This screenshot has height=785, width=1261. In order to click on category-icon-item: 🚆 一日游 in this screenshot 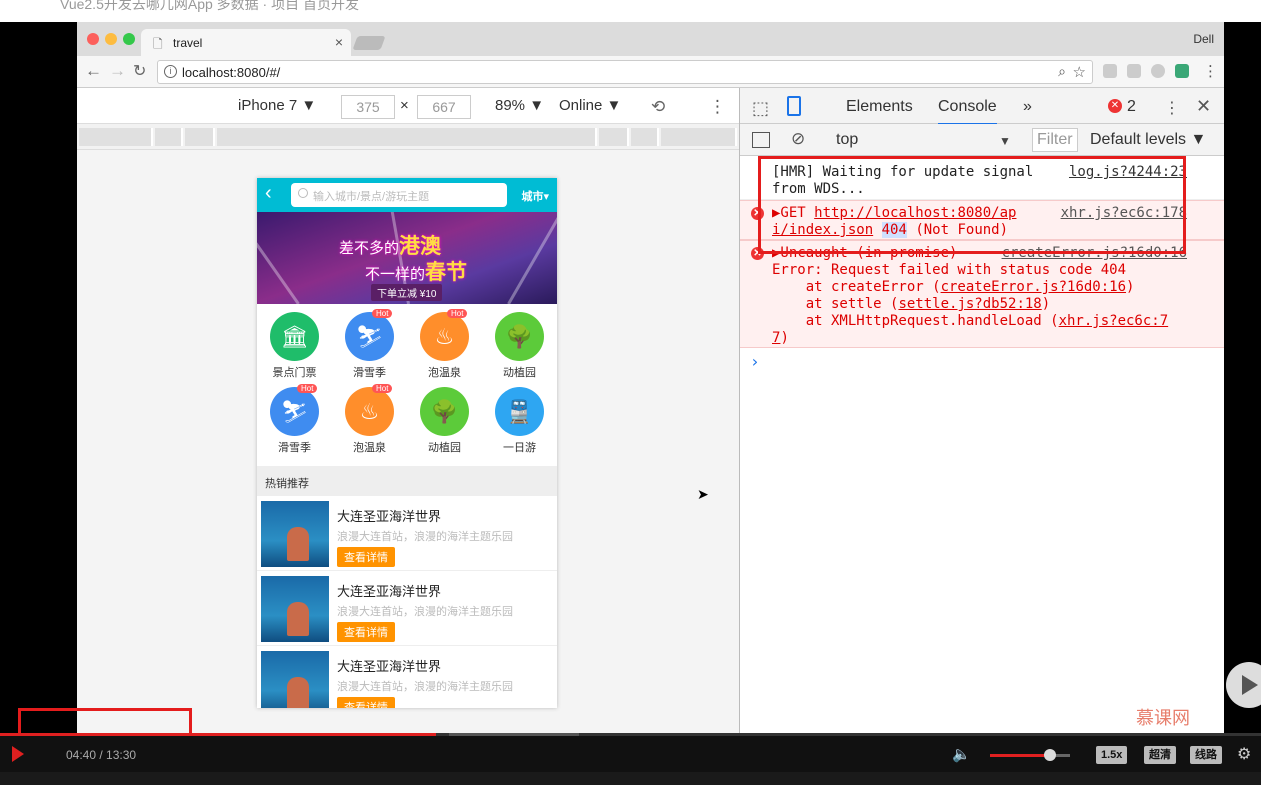, I will do `click(519, 420)`.